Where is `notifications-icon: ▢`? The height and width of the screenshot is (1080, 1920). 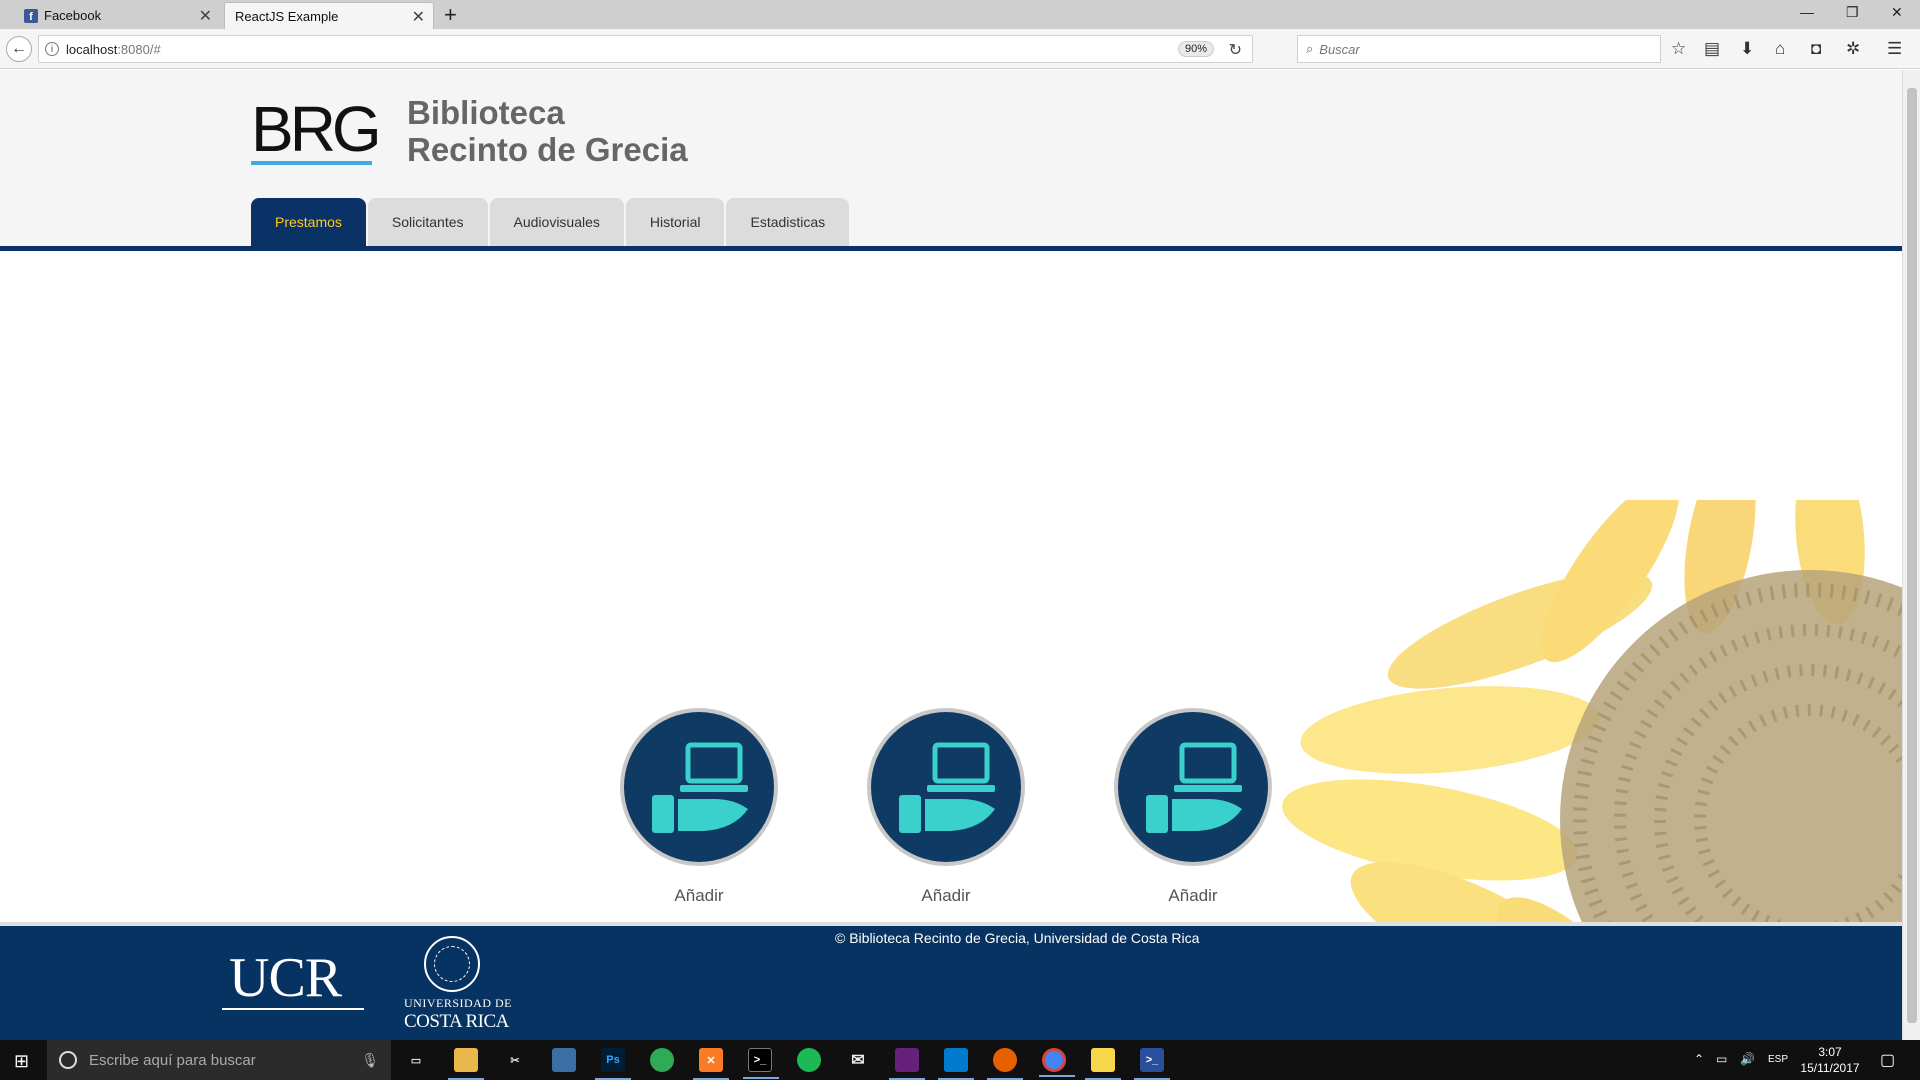
notifications-icon: ▢ is located at coordinates (1887, 1060).